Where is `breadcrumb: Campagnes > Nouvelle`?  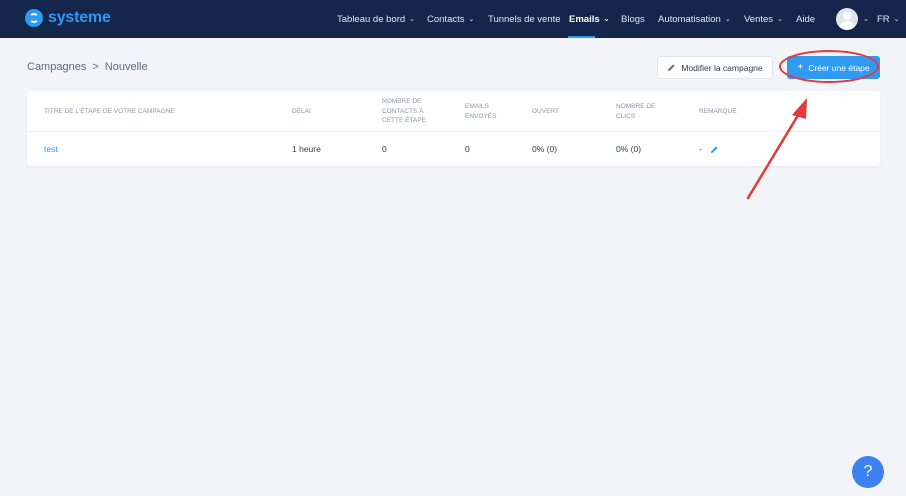
breadcrumb: Campagnes > Nouvelle is located at coordinates (87, 67).